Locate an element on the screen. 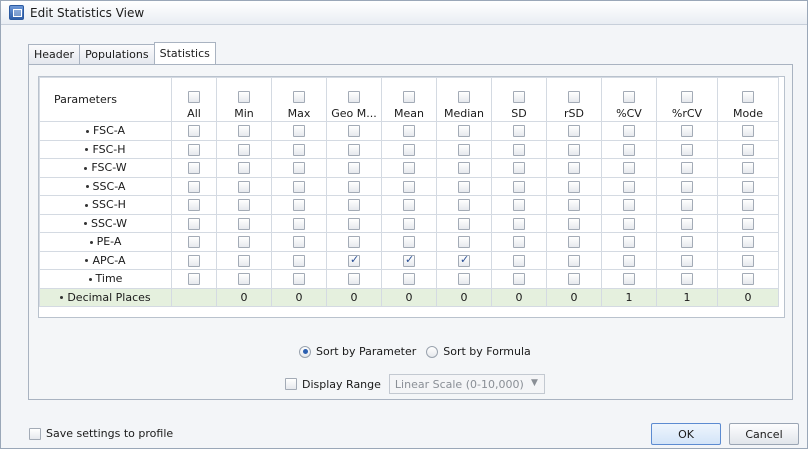 This screenshot has width=808, height=449. save-settings-checkbox is located at coordinates (35, 433).